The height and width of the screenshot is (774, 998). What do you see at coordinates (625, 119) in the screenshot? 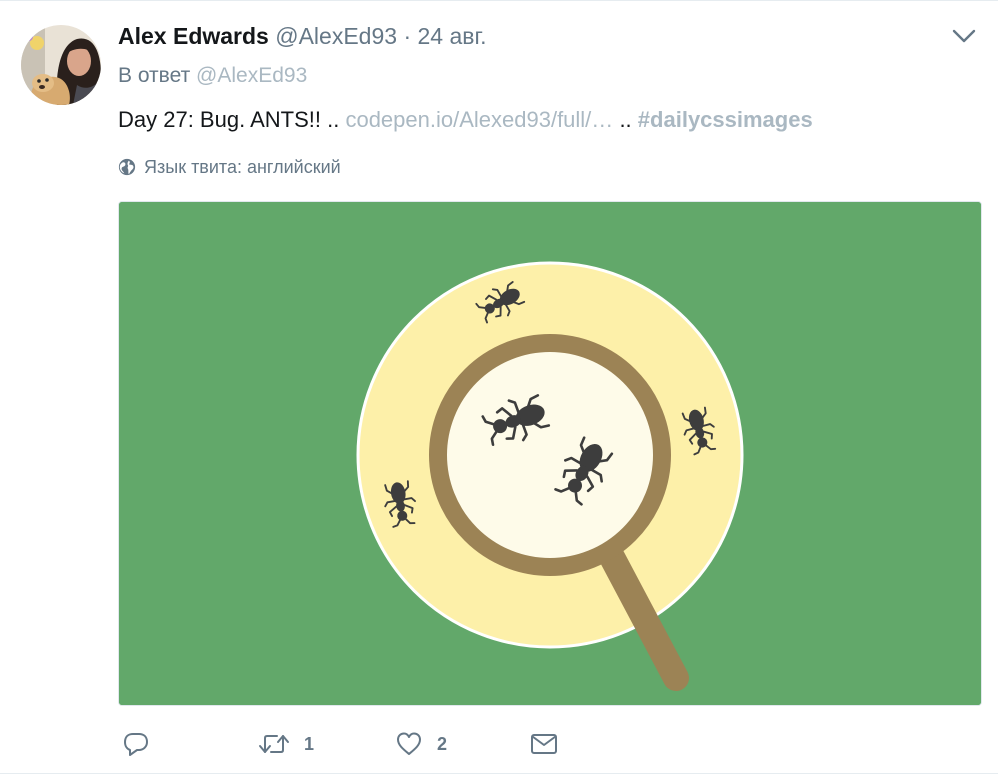
I see `tweet-text-middle: ..` at bounding box center [625, 119].